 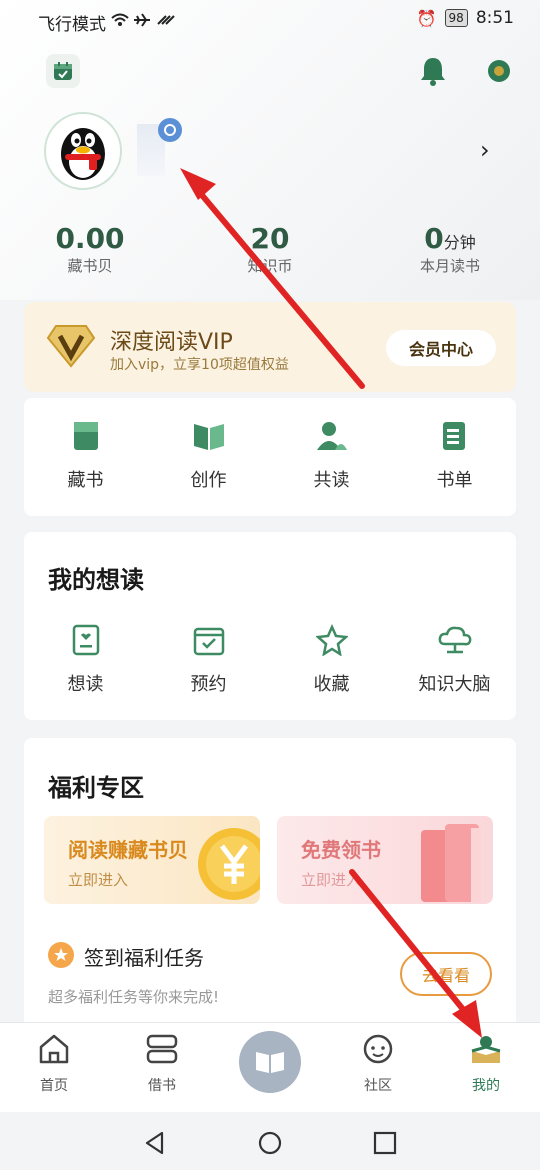 I want to click on arrow-to-me-tab, so click(x=411, y=945).